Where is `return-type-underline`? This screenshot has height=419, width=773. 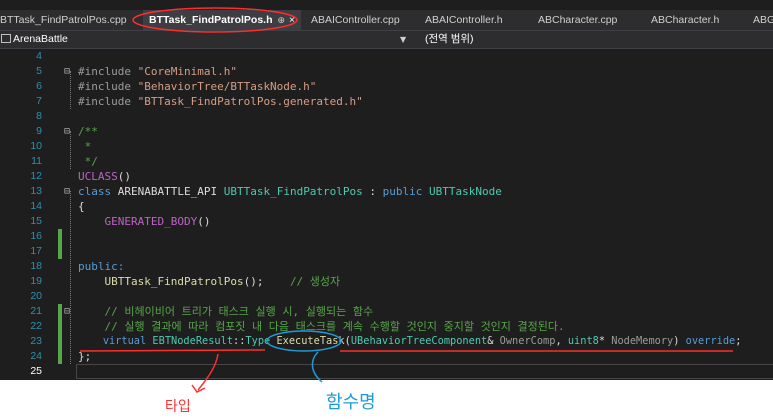
return-type-underline is located at coordinates (172, 350).